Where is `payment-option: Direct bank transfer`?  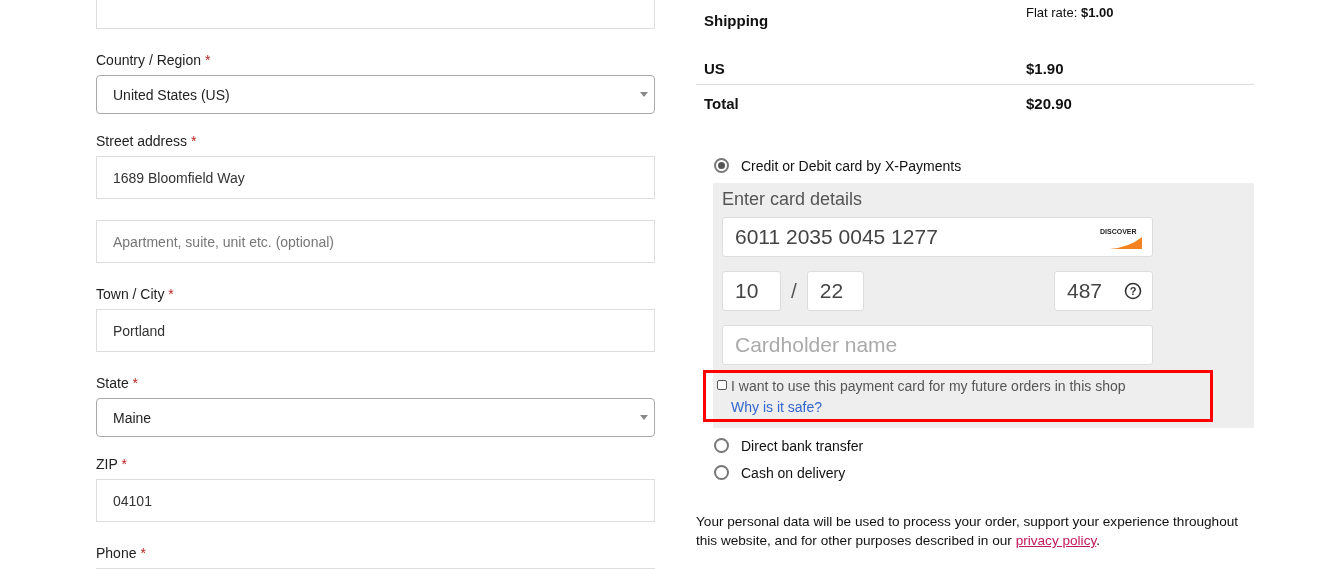 payment-option: Direct bank transfer is located at coordinates (975, 445).